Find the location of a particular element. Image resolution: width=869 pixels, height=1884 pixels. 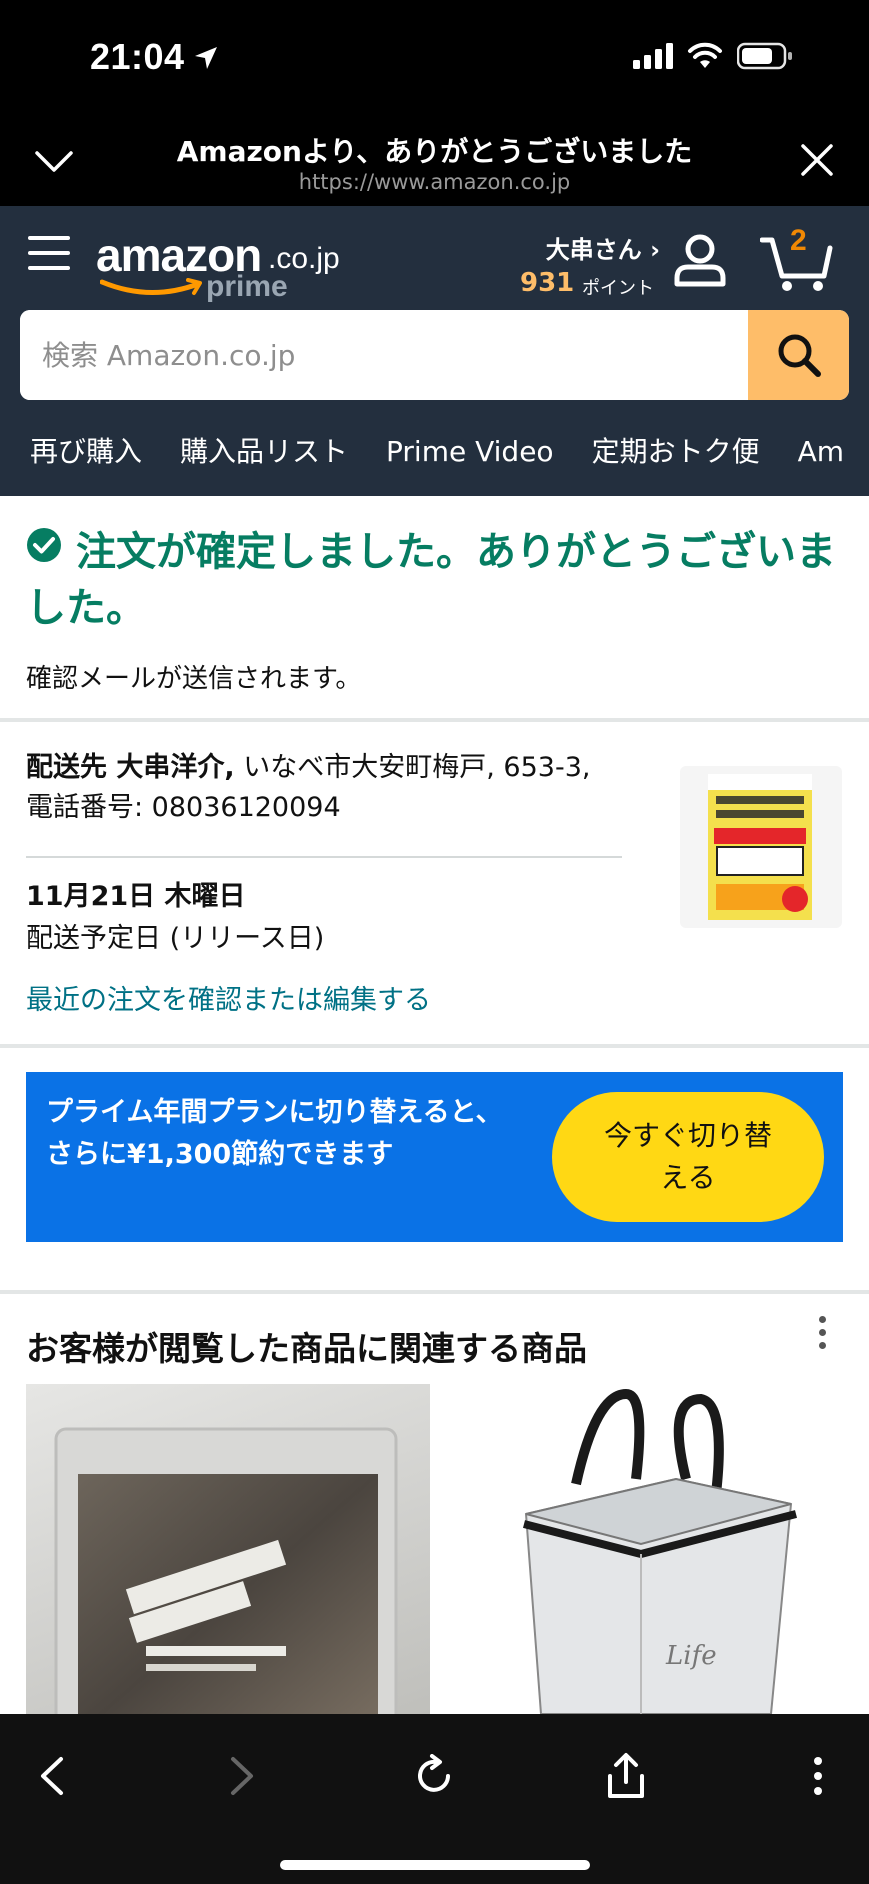

order-confirmation: 注文が確定しました。ありがとうございました。 確認メールが送信されます。 is located at coordinates (434, 607).